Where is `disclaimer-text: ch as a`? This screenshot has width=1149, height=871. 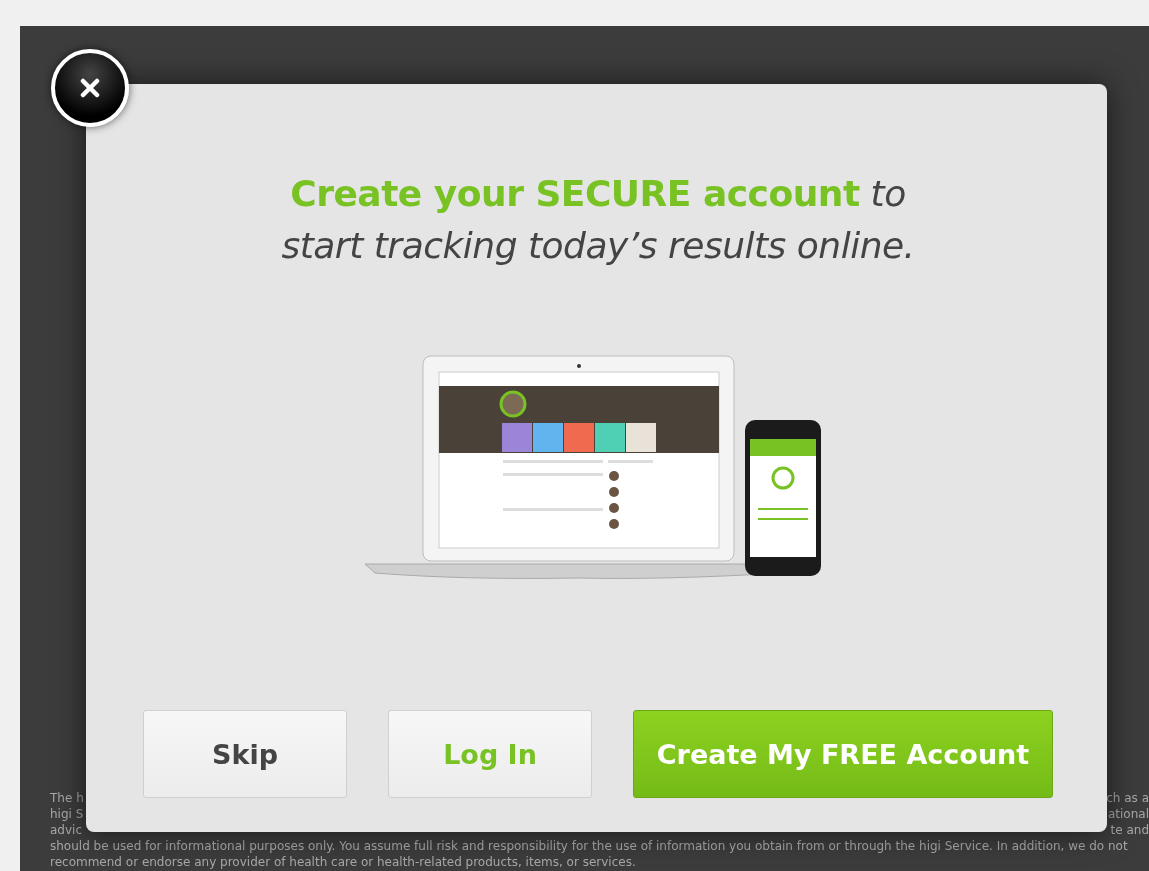 disclaimer-text: ch as a is located at coordinates (1127, 798).